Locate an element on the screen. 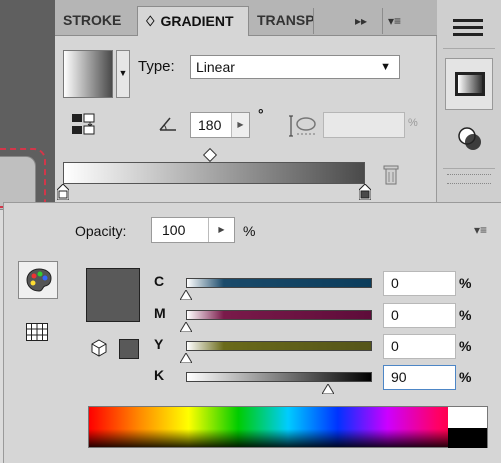  white-black-swatches is located at coordinates (468, 427).